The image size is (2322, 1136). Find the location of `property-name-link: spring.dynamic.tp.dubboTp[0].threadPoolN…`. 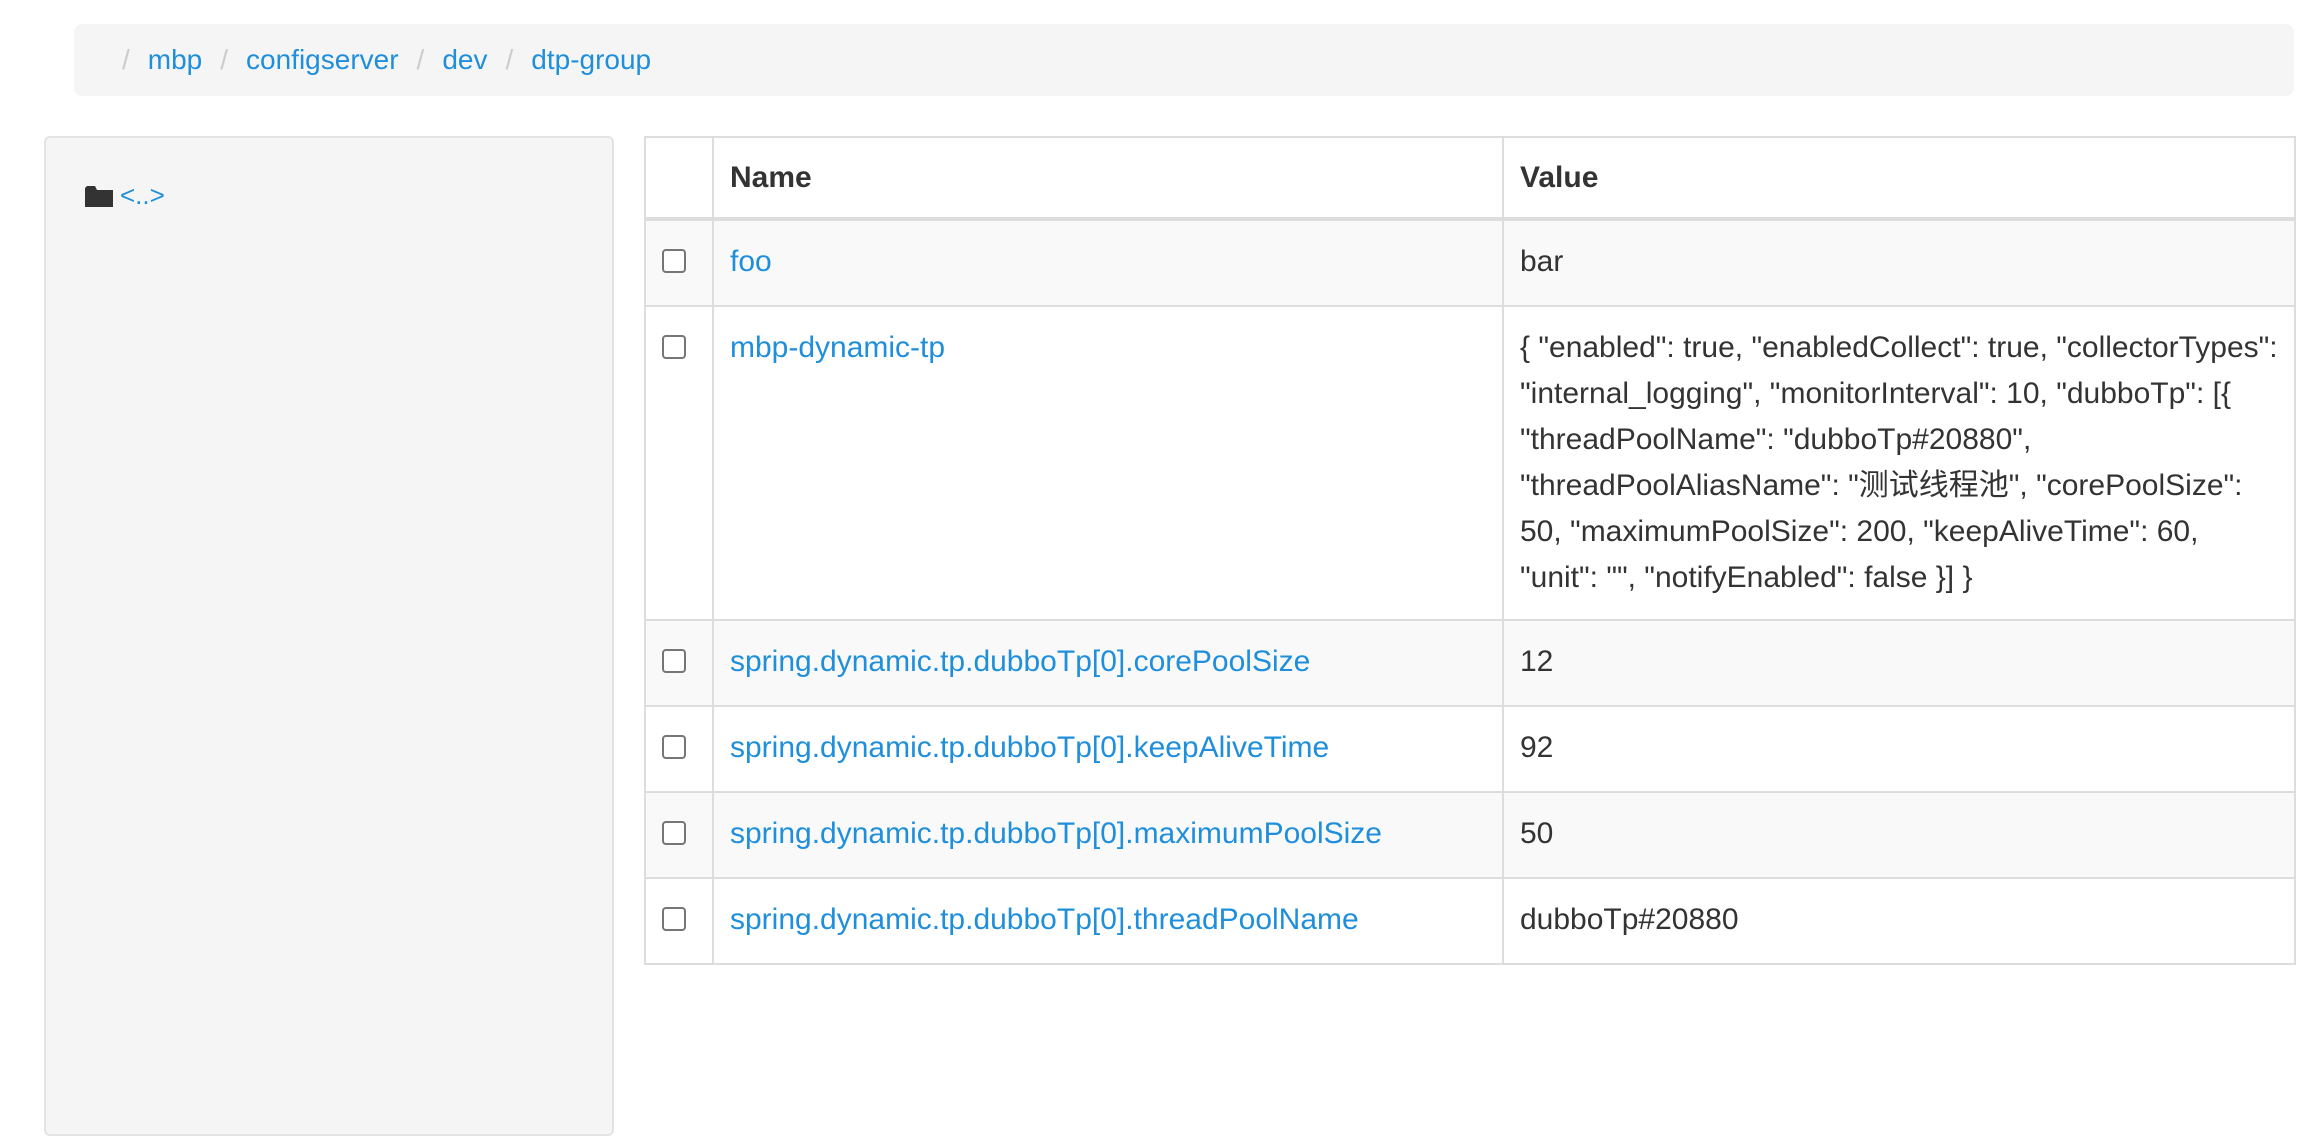

property-name-link: spring.dynamic.tp.dubboTp[0].threadPoolN… is located at coordinates (1044, 919).